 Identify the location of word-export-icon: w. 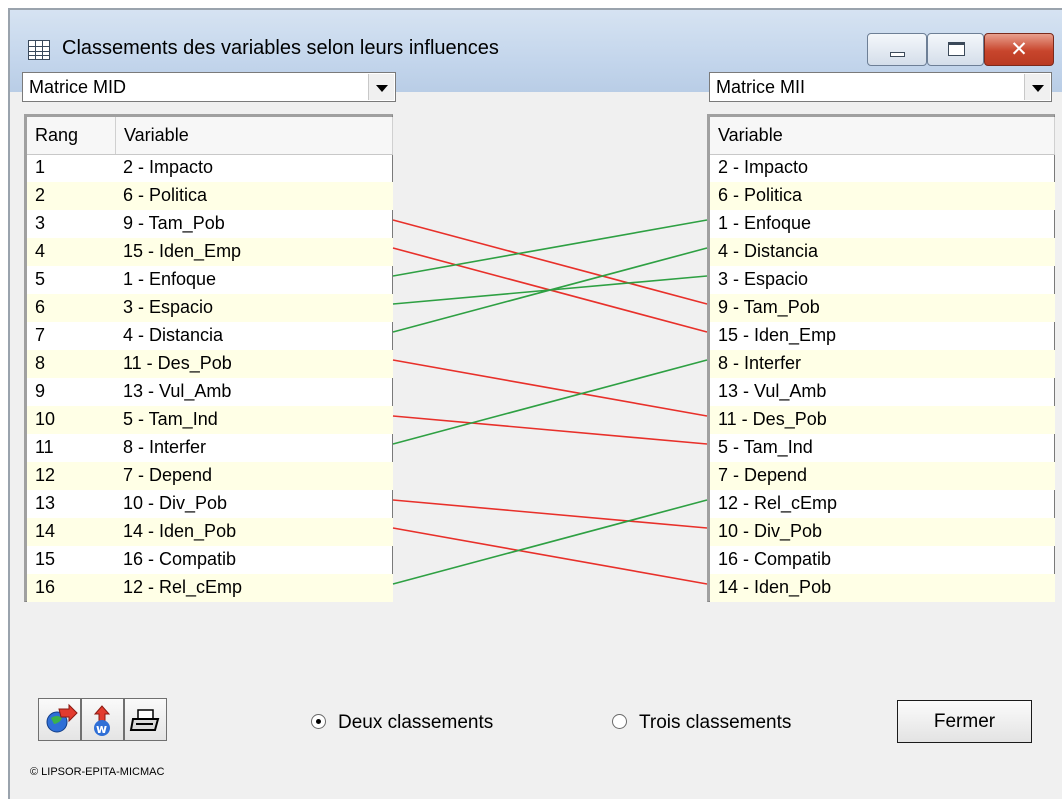
(102, 720).